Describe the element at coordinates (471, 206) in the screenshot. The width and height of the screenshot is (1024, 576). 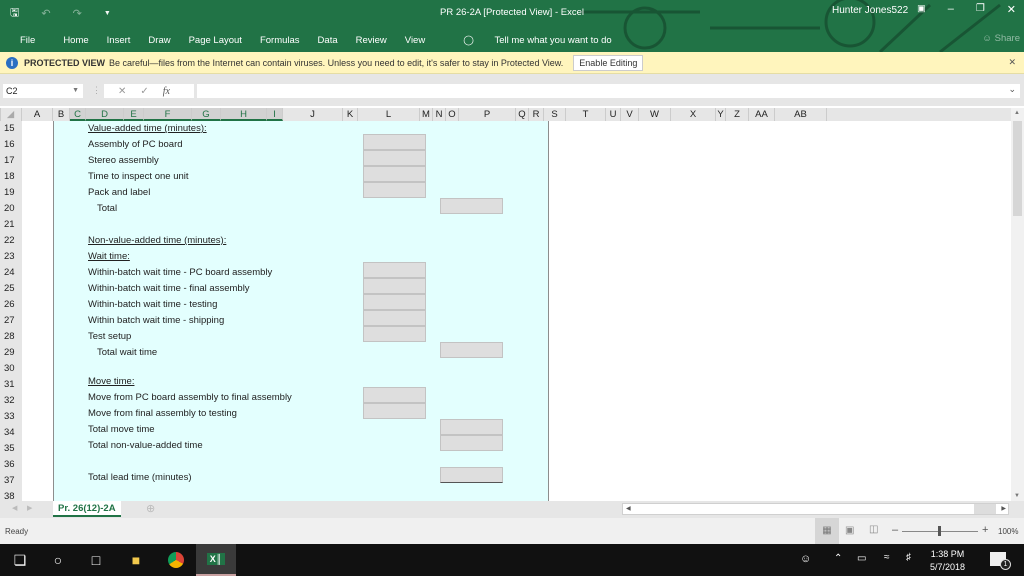
I see `input-total` at that location.